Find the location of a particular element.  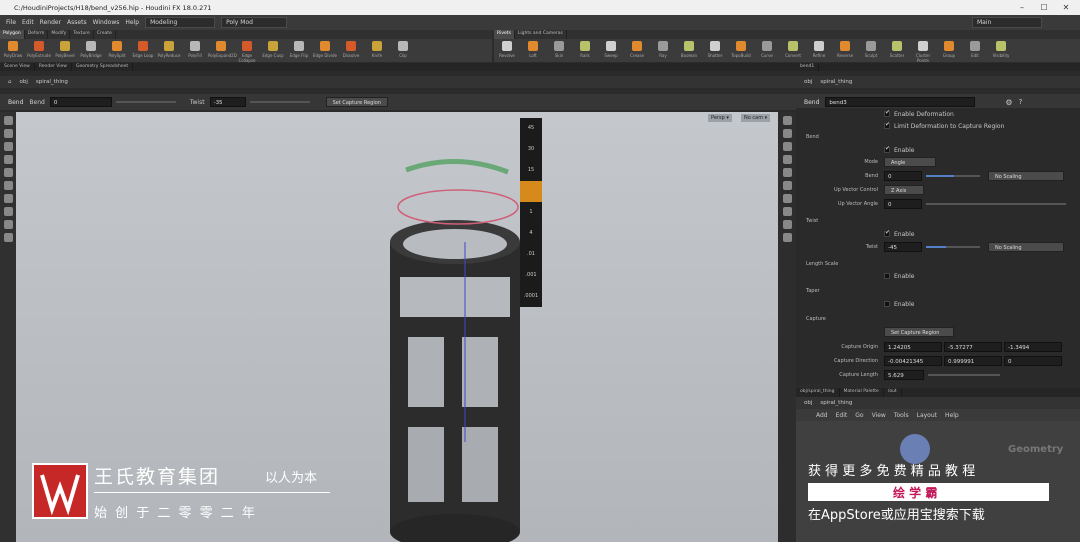

op-twist-field: -35 is located at coordinates (227, 102).